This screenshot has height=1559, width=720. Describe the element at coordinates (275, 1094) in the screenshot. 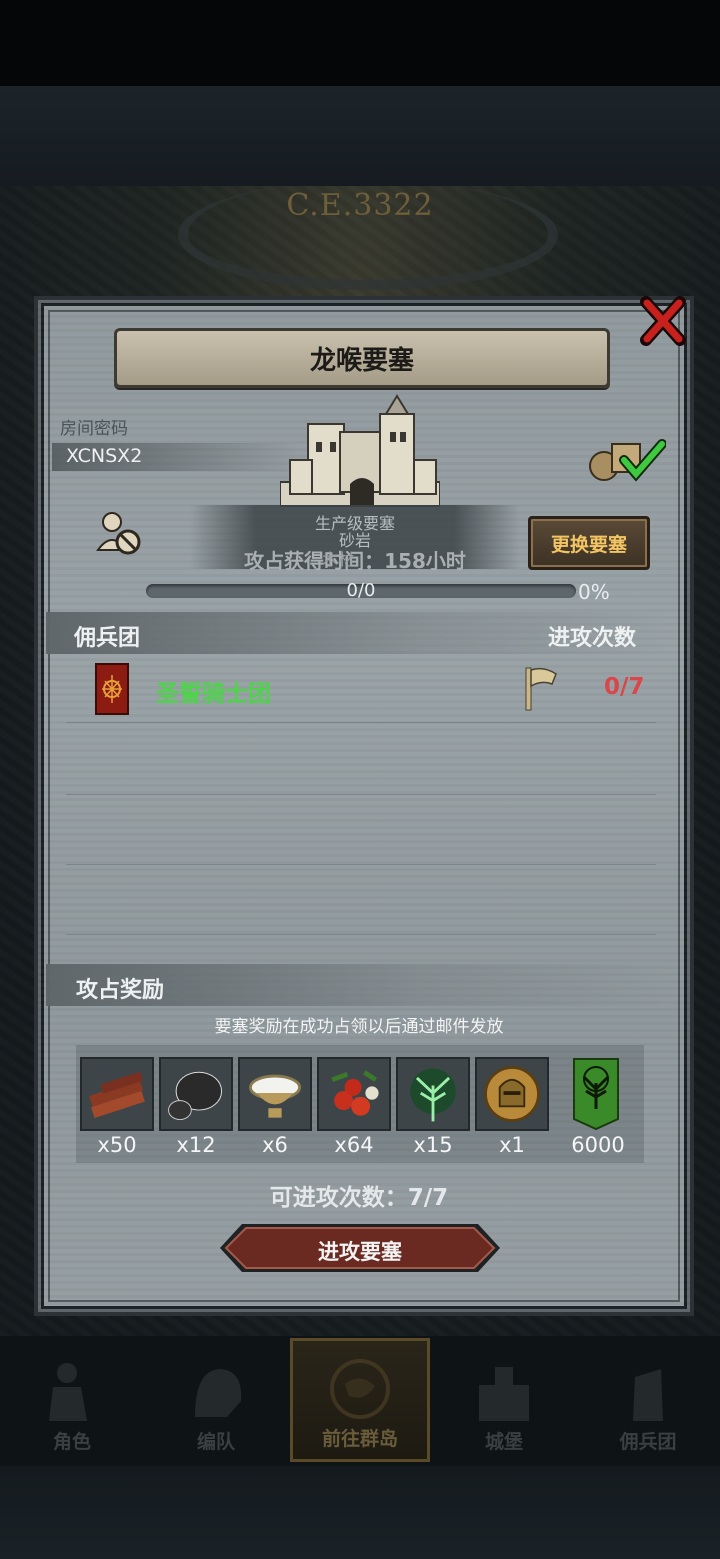

I see `milk-bowl-icon` at that location.